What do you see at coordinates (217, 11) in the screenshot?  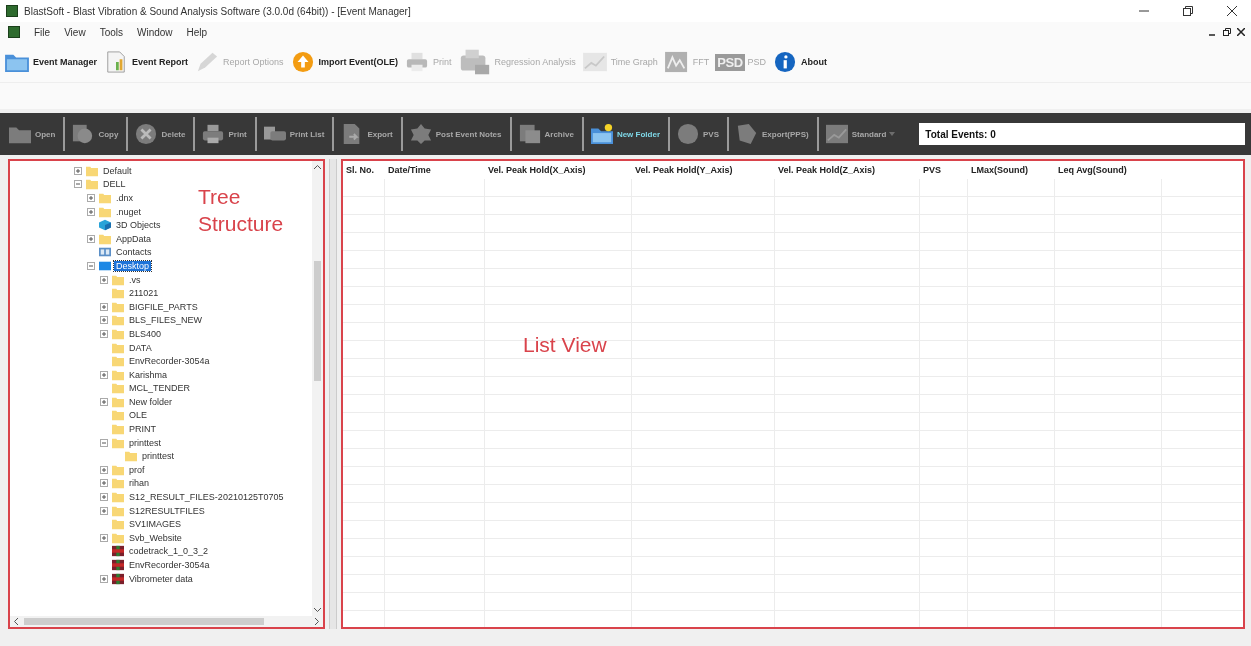 I see `window-title: BlastSoft - Blast Vibration & Sound Analysis Software (3.0.0d (64bit)) - [Event Manager]` at bounding box center [217, 11].